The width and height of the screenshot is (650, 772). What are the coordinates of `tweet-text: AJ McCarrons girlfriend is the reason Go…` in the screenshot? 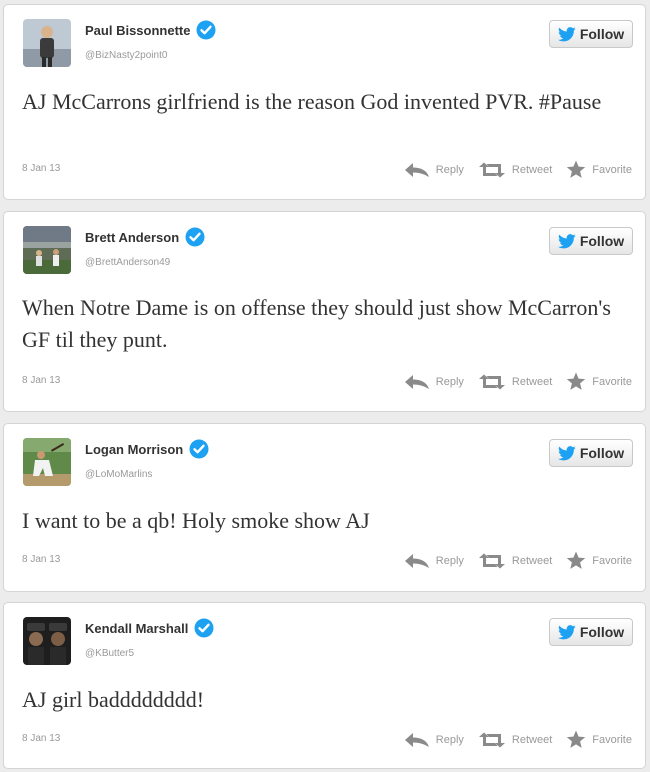 It's located at (312, 101).